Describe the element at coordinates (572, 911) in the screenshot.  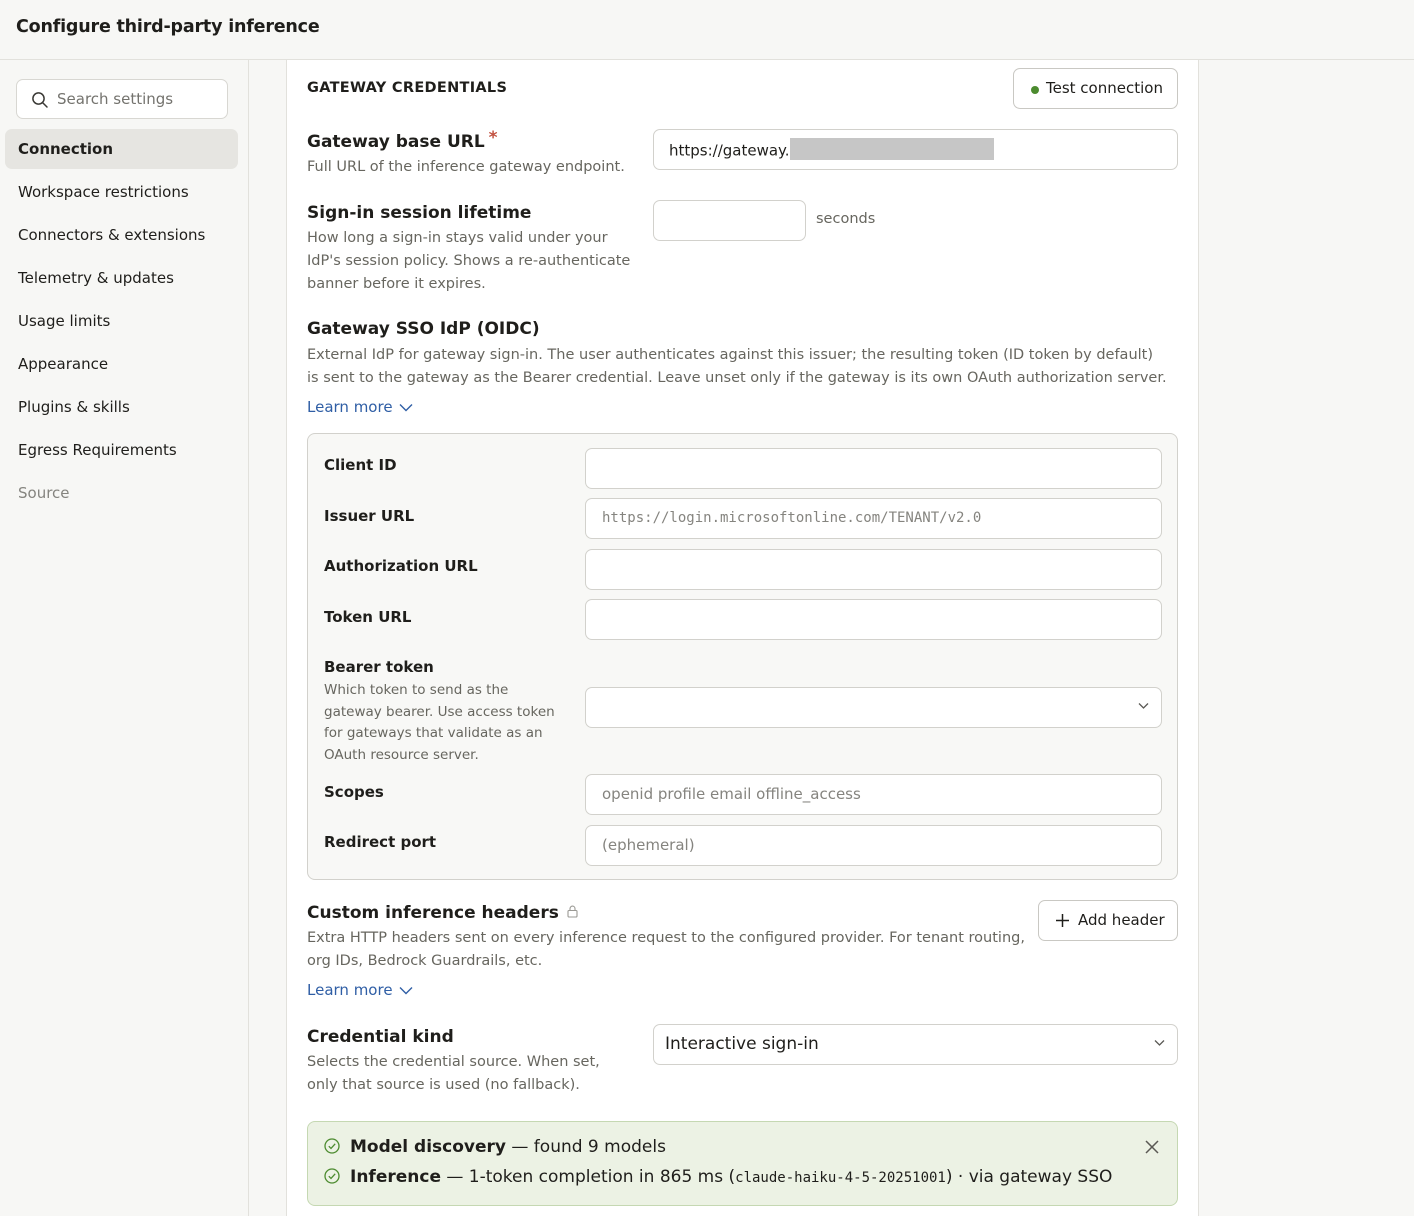
I see `lock-icon` at that location.